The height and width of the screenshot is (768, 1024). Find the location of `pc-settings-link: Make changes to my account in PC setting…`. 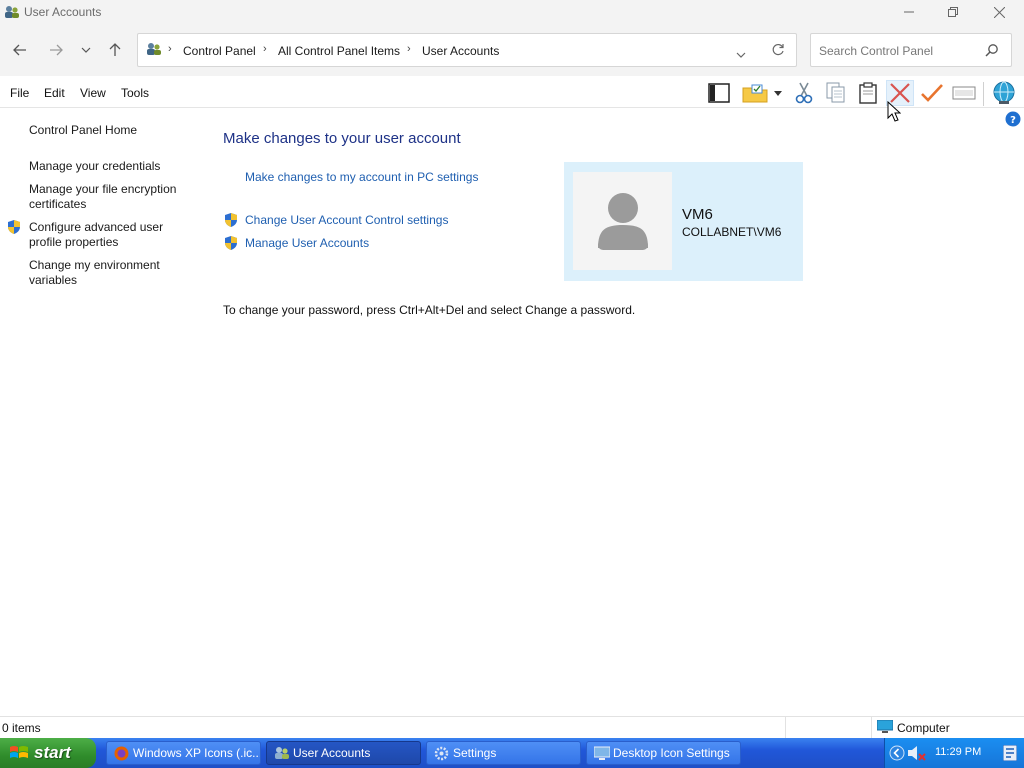

pc-settings-link: Make changes to my account in PC setting… is located at coordinates (361, 177).